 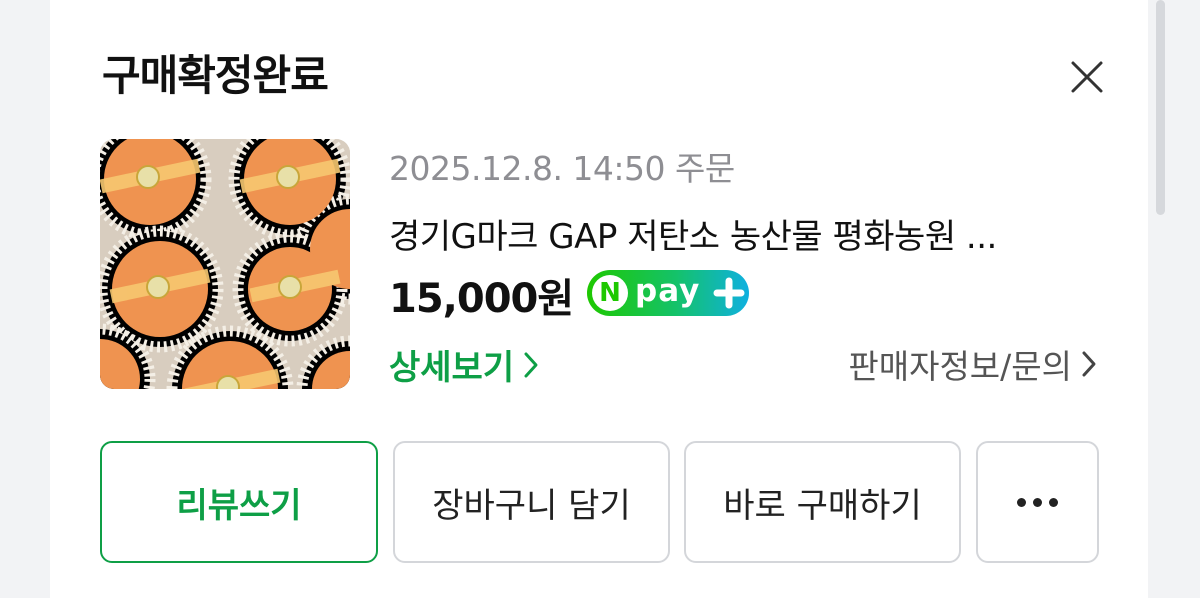 What do you see at coordinates (1160, 107) in the screenshot?
I see `scrollbar` at bounding box center [1160, 107].